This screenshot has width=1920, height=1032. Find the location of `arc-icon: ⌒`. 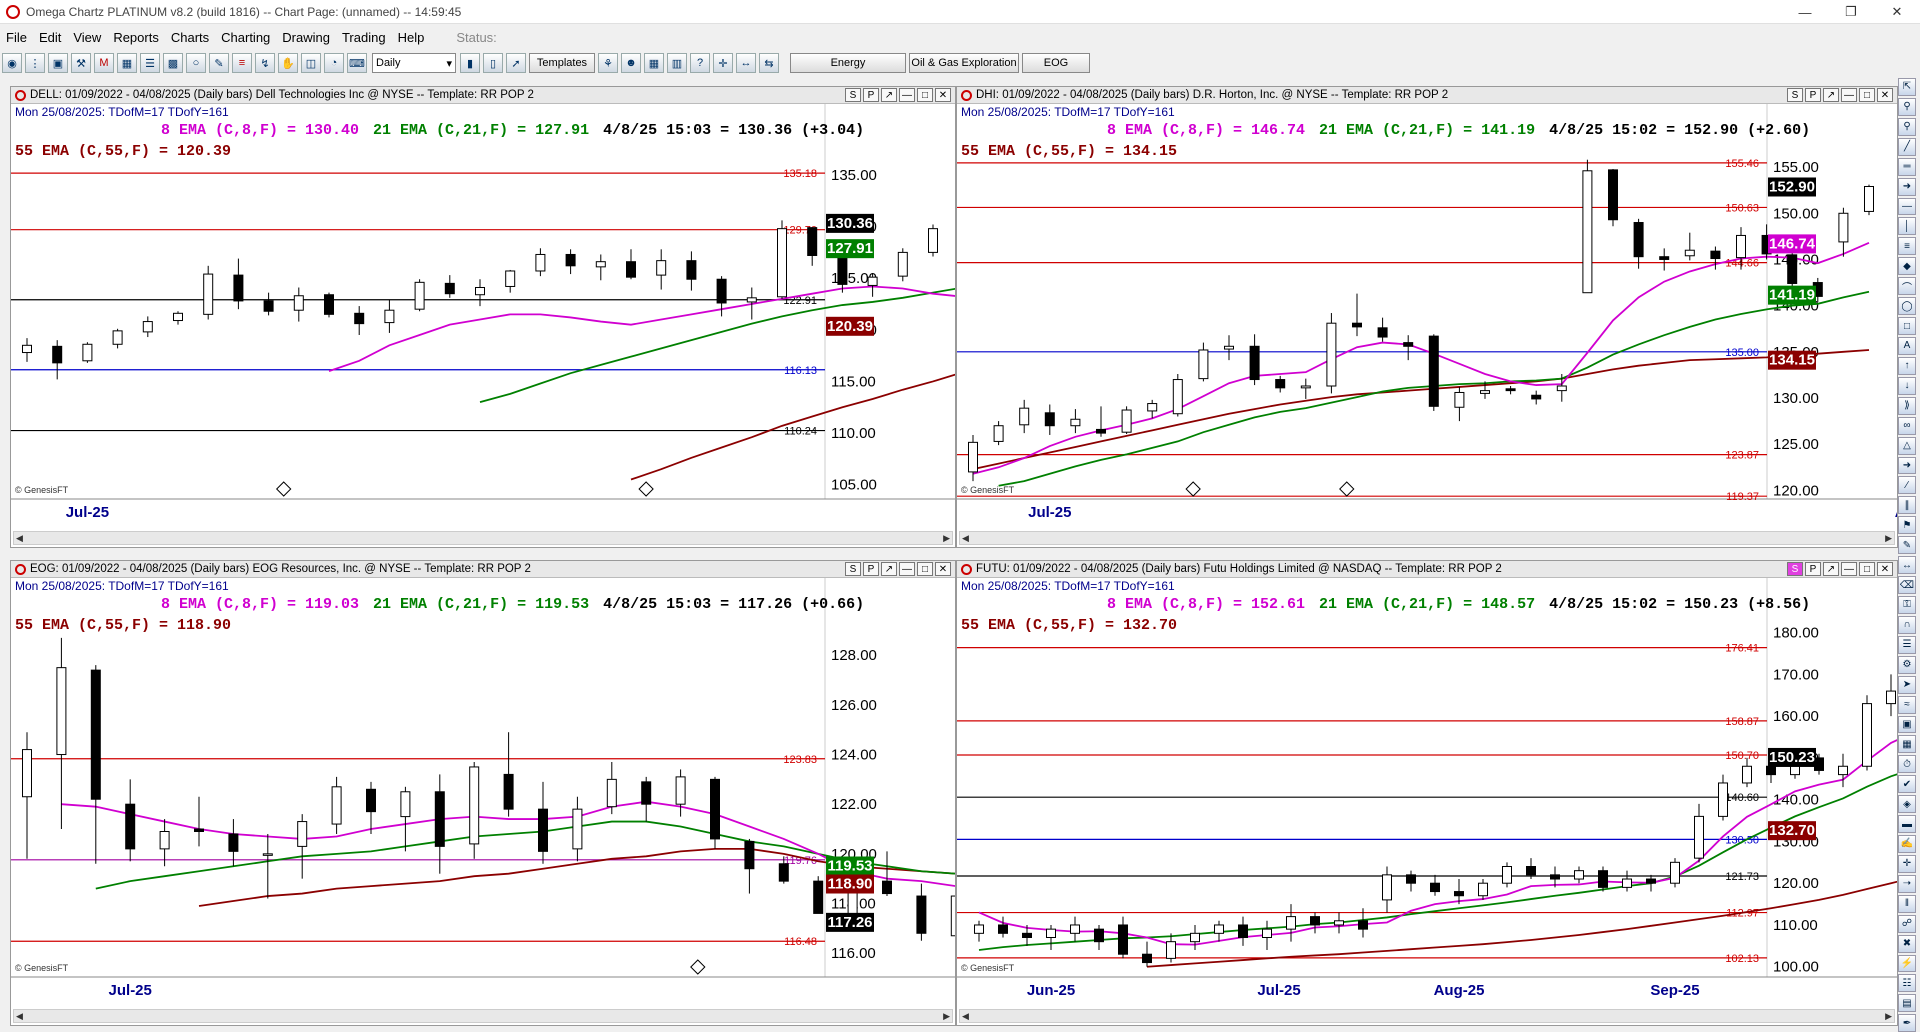

arc-icon: ⌒ is located at coordinates (1907, 286).